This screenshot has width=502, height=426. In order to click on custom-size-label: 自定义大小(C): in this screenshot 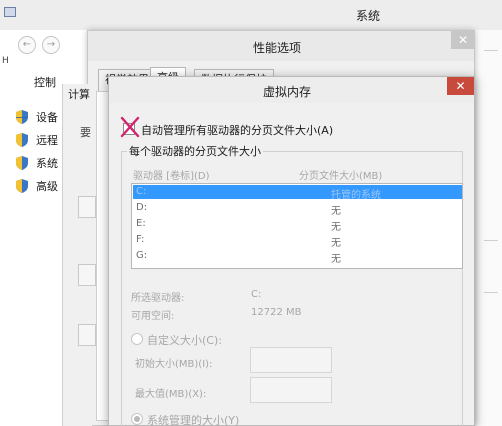, I will do `click(184, 340)`.